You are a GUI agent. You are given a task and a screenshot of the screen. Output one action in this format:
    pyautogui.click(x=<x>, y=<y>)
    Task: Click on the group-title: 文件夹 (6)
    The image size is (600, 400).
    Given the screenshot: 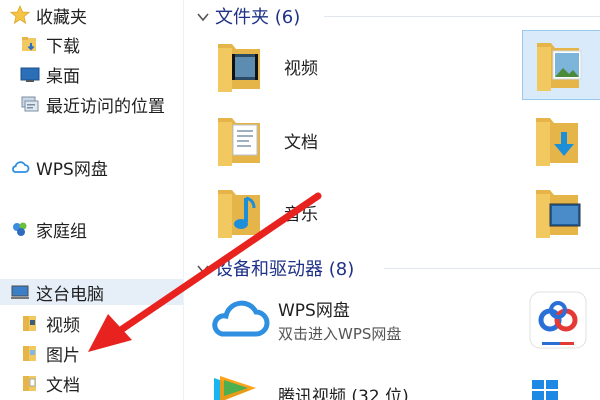 What is the action you would take?
    pyautogui.click(x=258, y=17)
    